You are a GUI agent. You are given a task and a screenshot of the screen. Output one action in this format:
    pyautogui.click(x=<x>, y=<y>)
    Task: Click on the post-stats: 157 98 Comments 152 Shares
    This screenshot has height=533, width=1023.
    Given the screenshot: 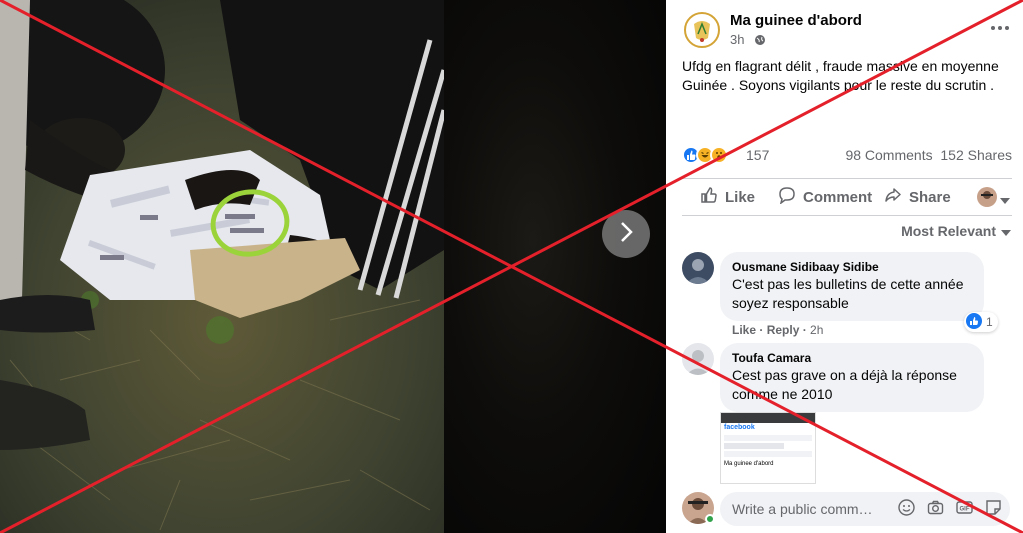 What is the action you would take?
    pyautogui.click(x=847, y=155)
    